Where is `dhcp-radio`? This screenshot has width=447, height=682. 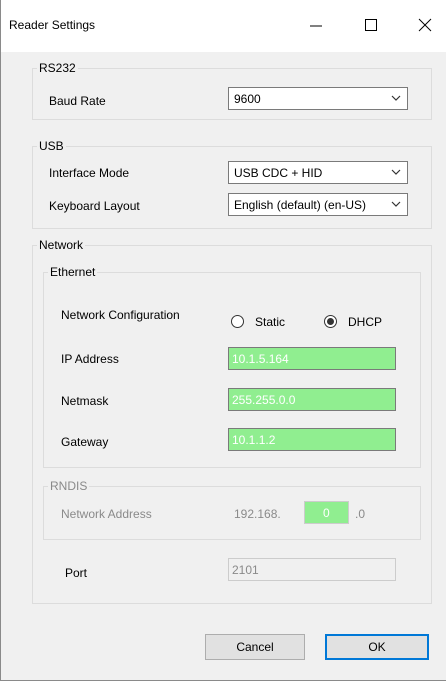
dhcp-radio is located at coordinates (330, 321).